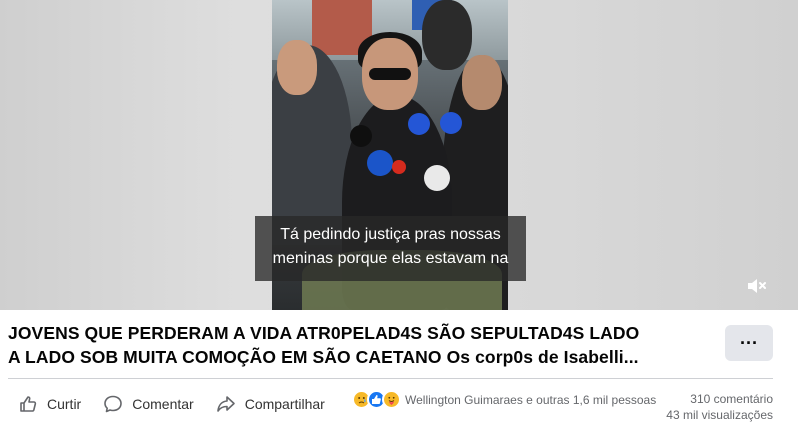 The width and height of the screenshot is (798, 439). I want to click on view-count: 43 mil visualizações, so click(719, 415).